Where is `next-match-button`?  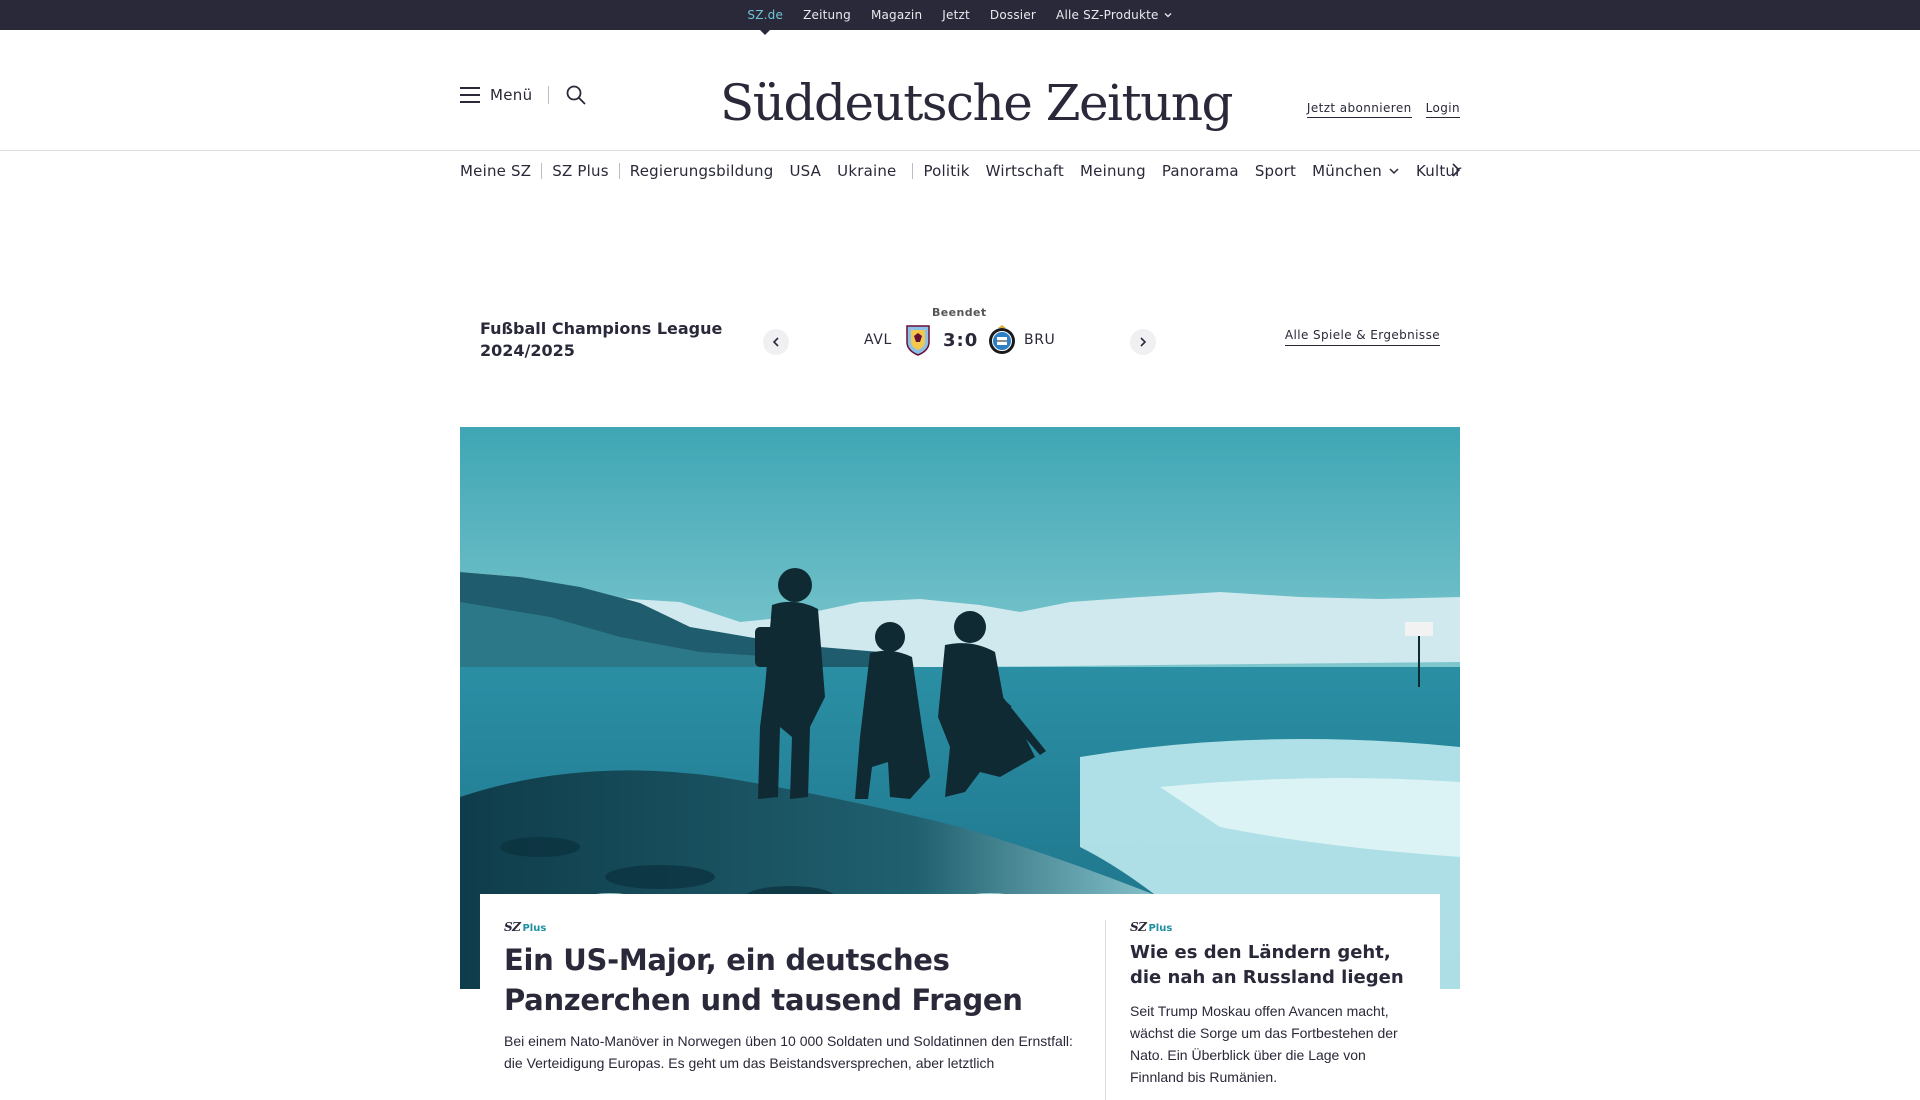 next-match-button is located at coordinates (1143, 342).